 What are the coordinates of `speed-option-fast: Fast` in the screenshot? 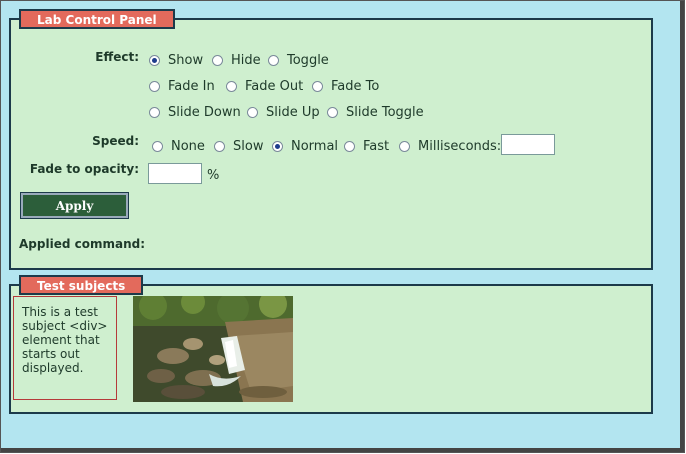 It's located at (366, 146).